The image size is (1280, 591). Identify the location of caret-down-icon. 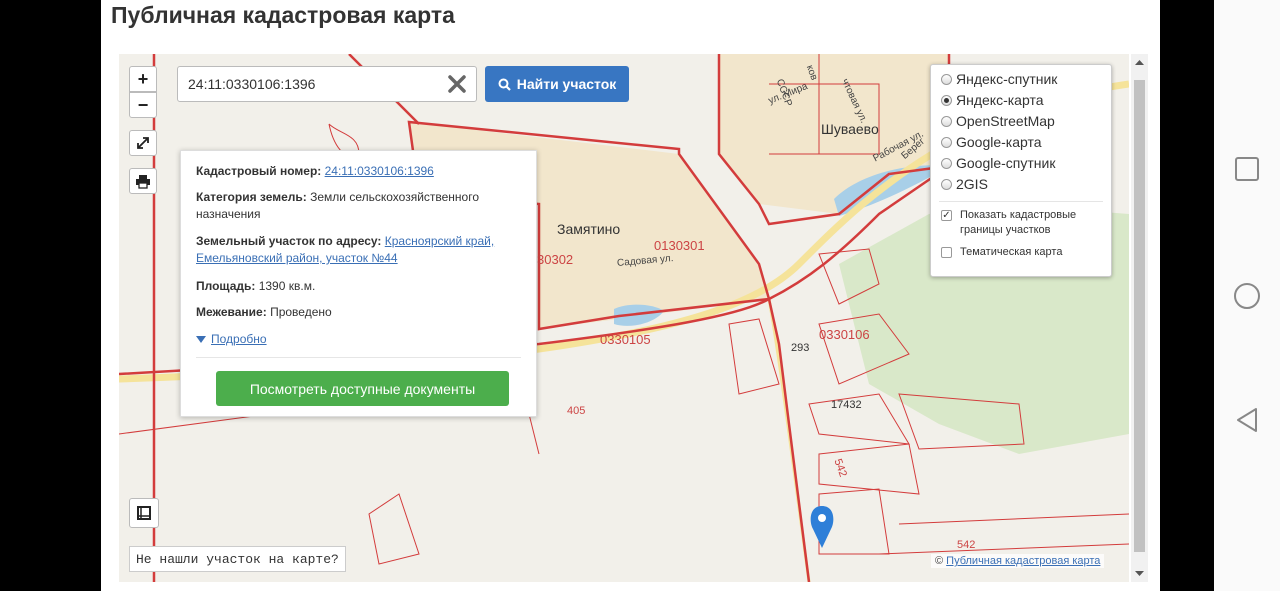
(201, 339).